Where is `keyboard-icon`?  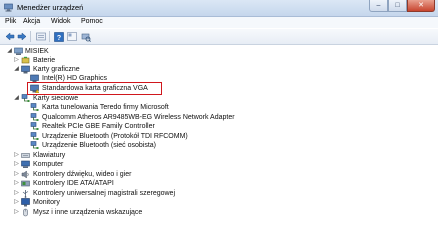 keyboard-icon is located at coordinates (25, 155).